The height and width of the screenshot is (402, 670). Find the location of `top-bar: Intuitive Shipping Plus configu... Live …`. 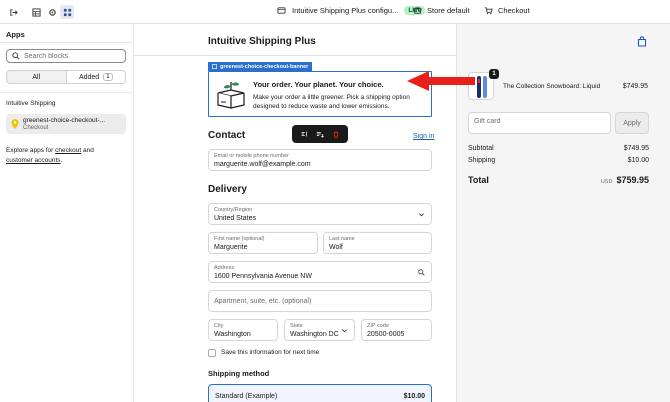

top-bar: Intuitive Shipping Plus configu... Live … is located at coordinates (335, 12).